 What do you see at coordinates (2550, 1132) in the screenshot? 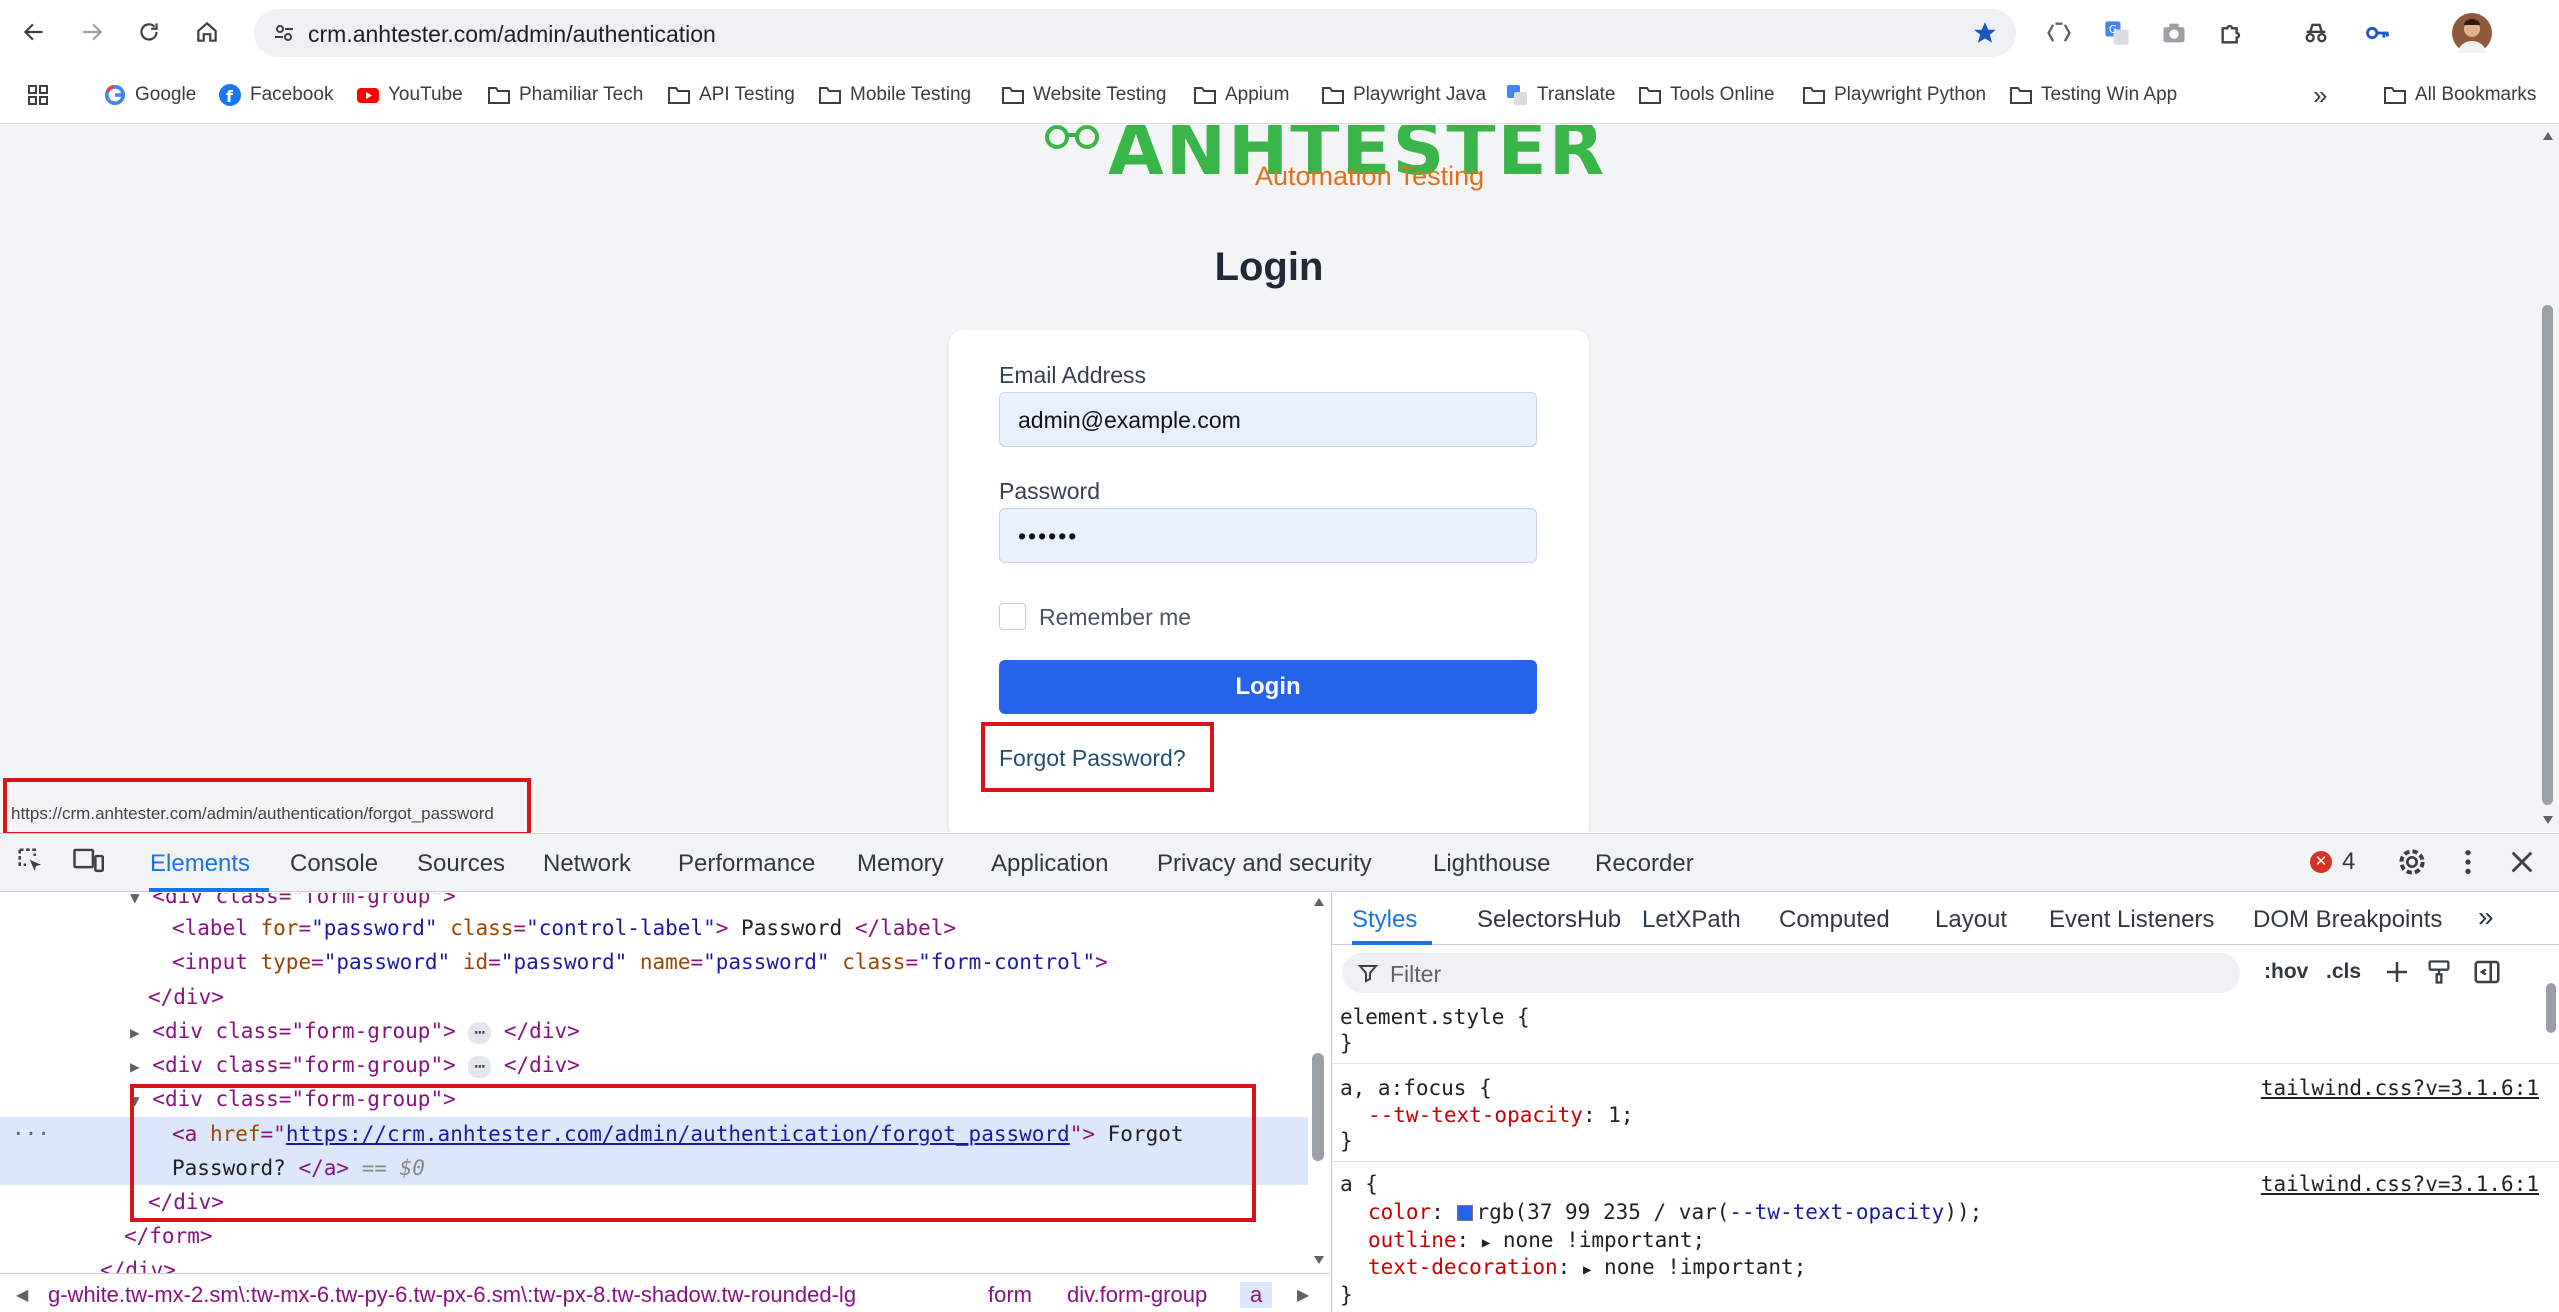
I see `styles-scrollbar` at bounding box center [2550, 1132].